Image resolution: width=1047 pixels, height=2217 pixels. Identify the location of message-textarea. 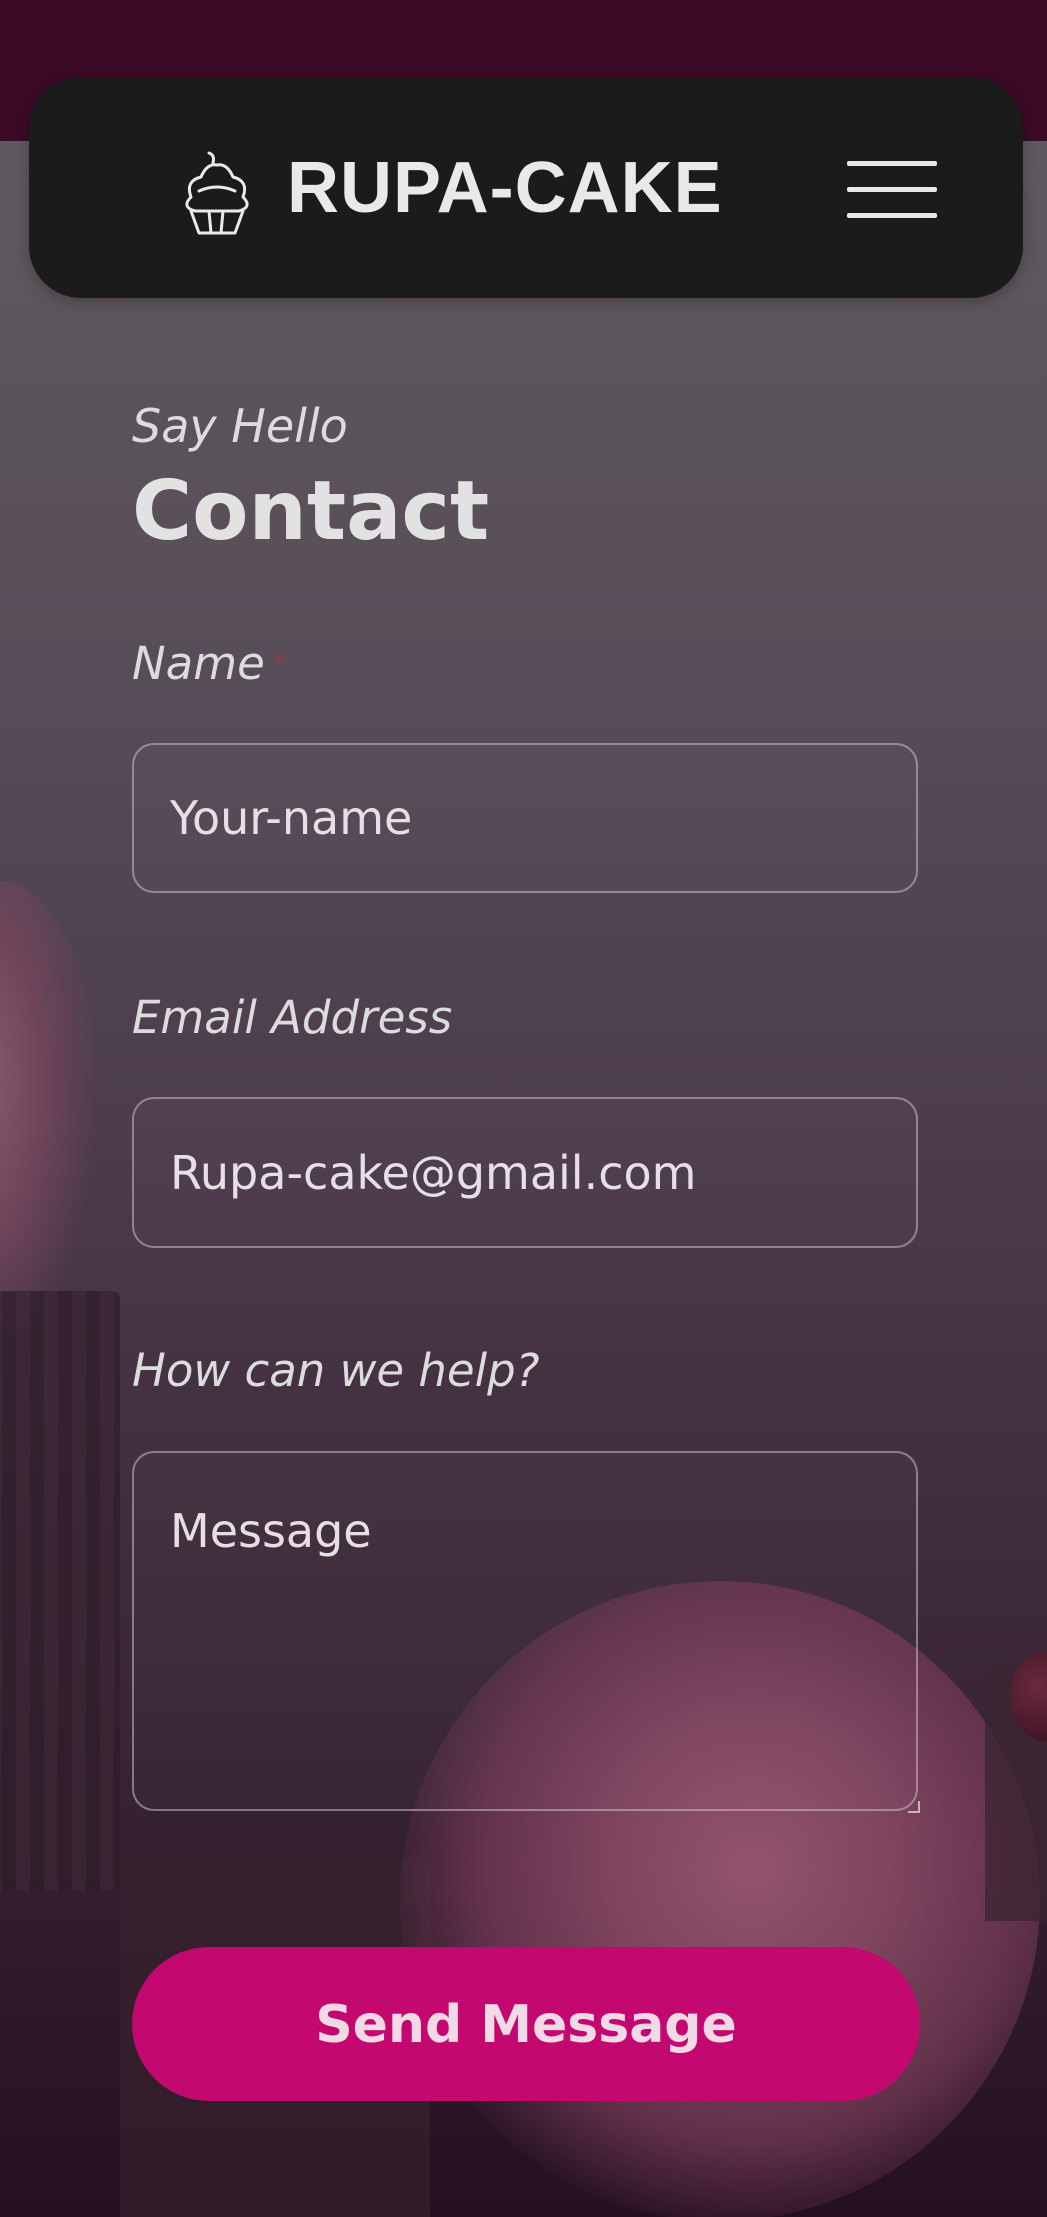
(525, 1631).